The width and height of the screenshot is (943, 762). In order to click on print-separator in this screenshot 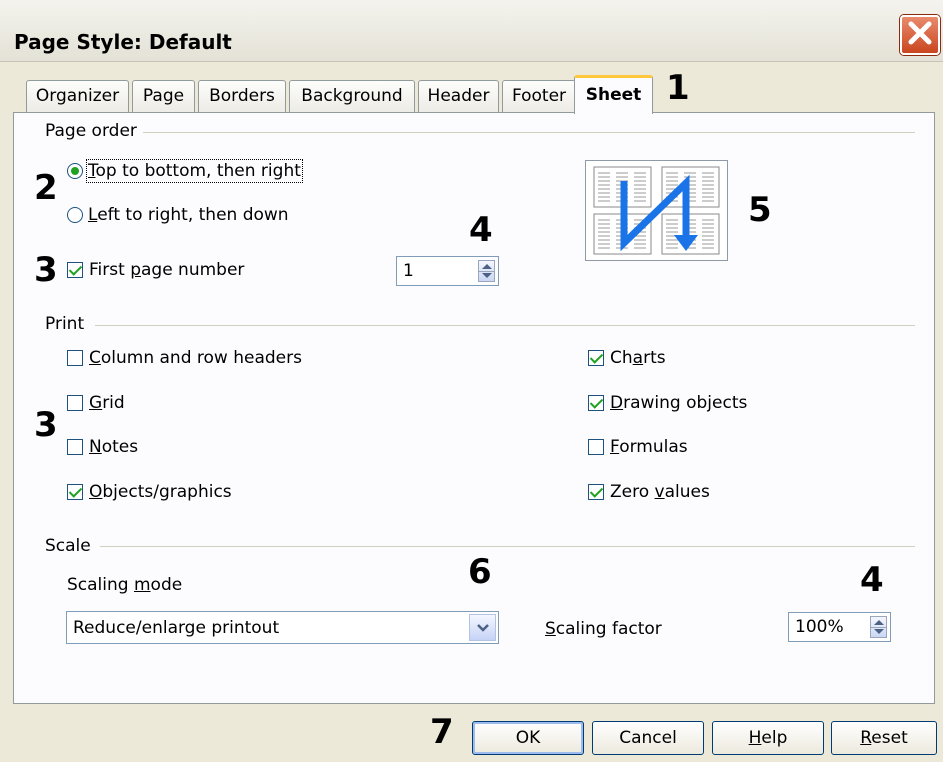, I will do `click(505, 325)`.